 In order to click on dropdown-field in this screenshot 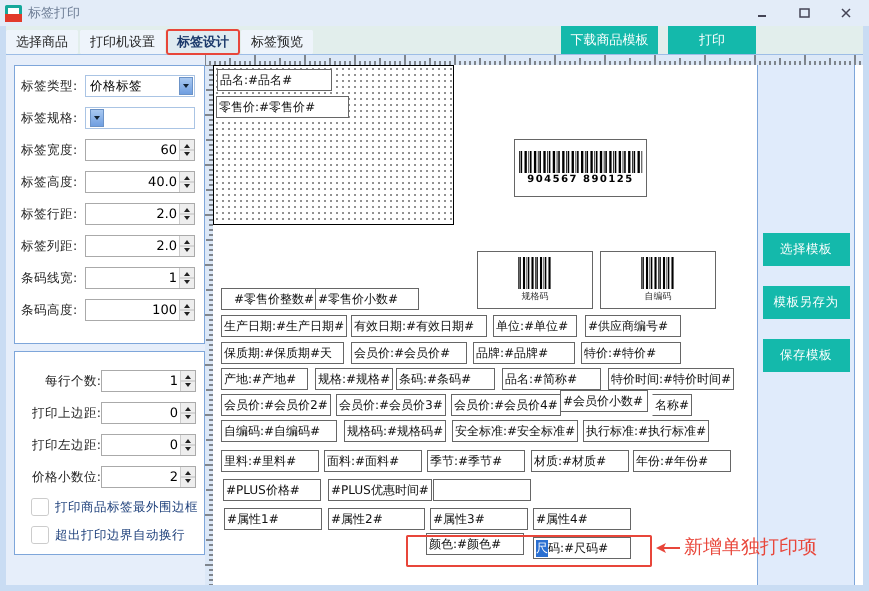, I will do `click(140, 118)`.